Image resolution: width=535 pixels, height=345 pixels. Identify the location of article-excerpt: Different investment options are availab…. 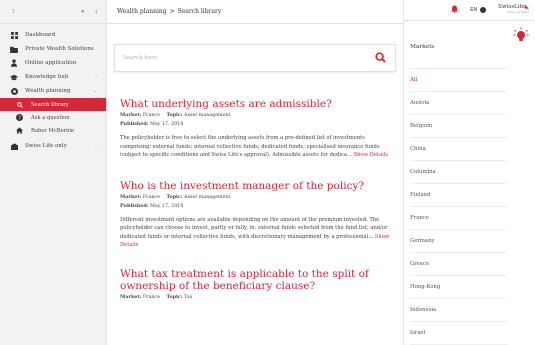
(255, 233).